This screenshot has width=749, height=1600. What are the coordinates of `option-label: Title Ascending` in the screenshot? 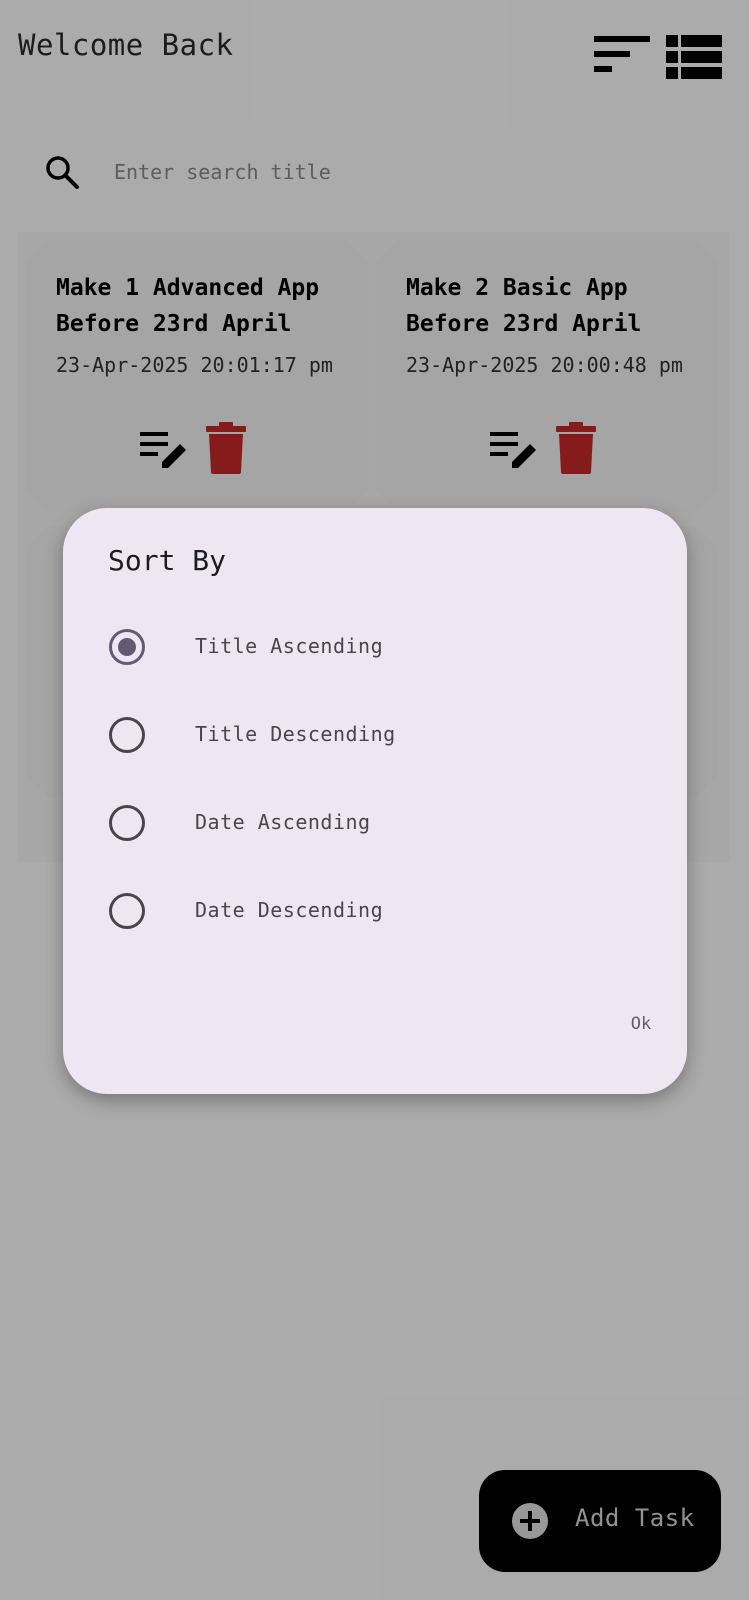 It's located at (289, 646).